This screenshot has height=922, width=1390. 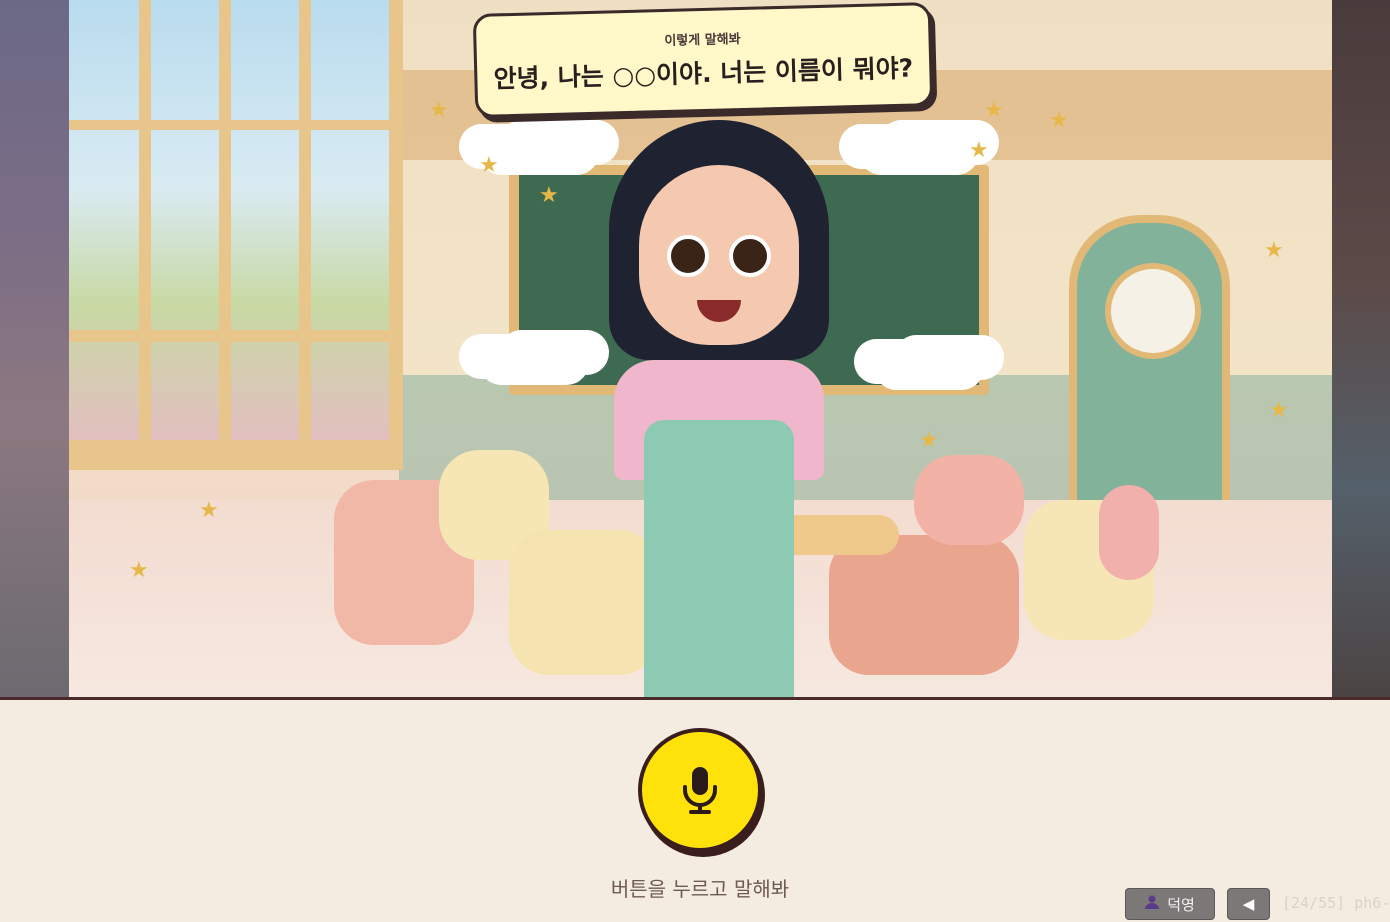 What do you see at coordinates (1153, 311) in the screenshot?
I see `door-window` at bounding box center [1153, 311].